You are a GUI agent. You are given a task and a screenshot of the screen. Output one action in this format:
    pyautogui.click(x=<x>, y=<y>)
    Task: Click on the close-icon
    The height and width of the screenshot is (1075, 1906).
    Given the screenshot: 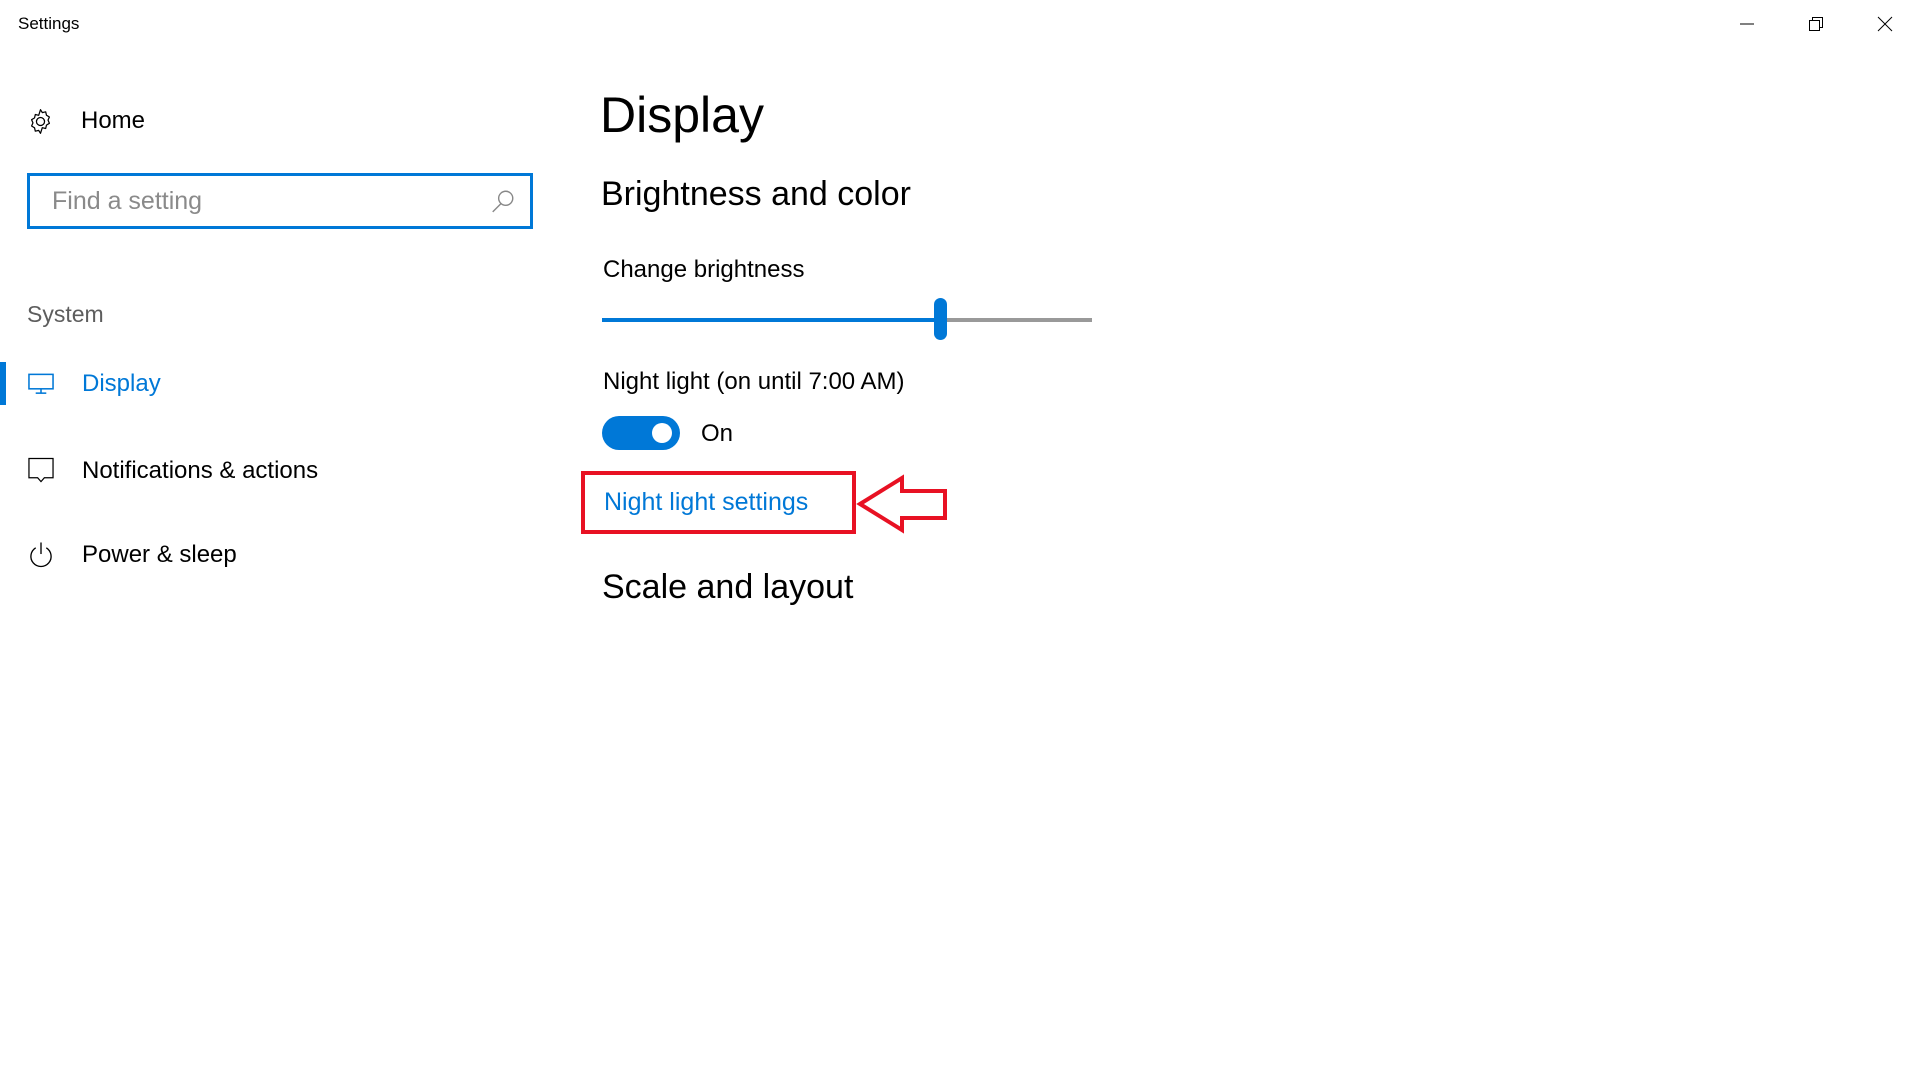 What is the action you would take?
    pyautogui.click(x=1884, y=24)
    